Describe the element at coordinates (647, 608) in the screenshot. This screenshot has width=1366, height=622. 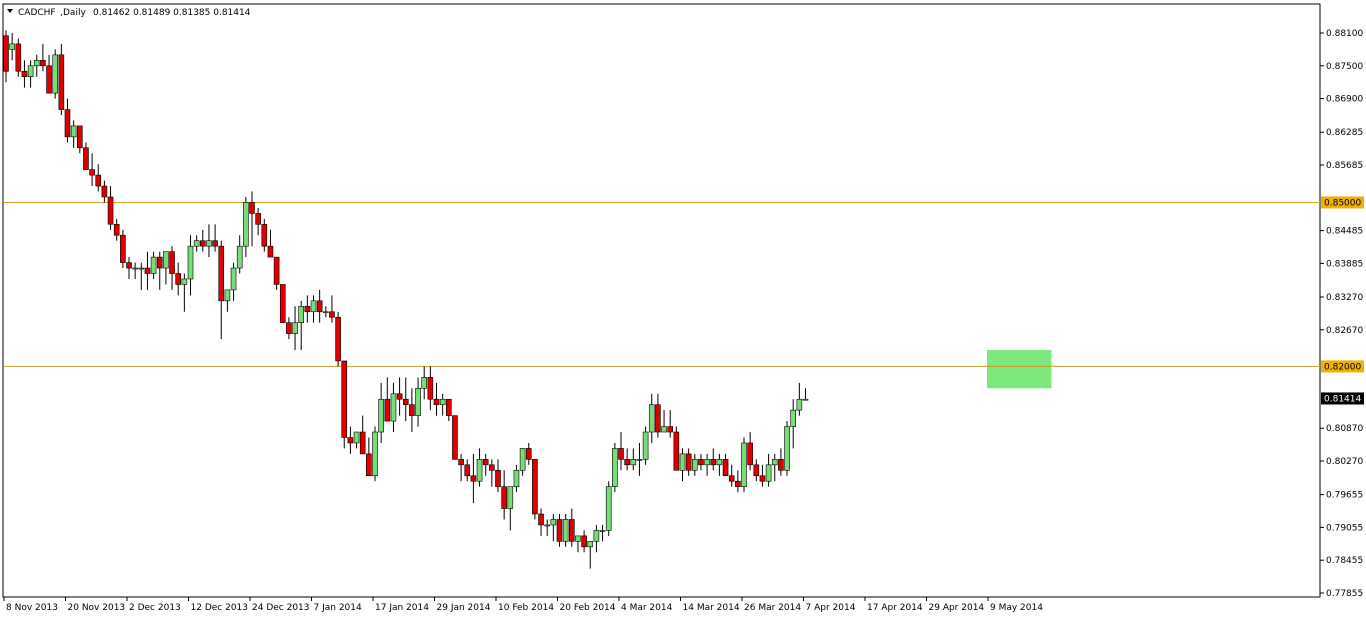
I see `x-tick-label: 4 Mar 2014` at that location.